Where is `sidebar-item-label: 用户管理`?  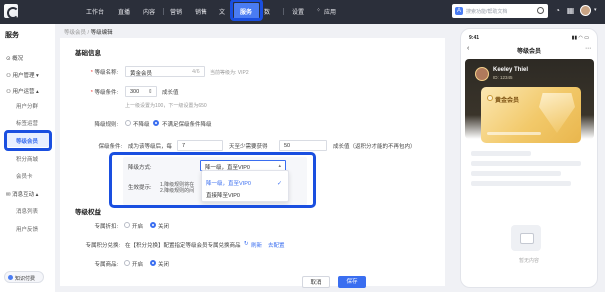
sidebar-item-label: 用户管理 is located at coordinates (23, 76).